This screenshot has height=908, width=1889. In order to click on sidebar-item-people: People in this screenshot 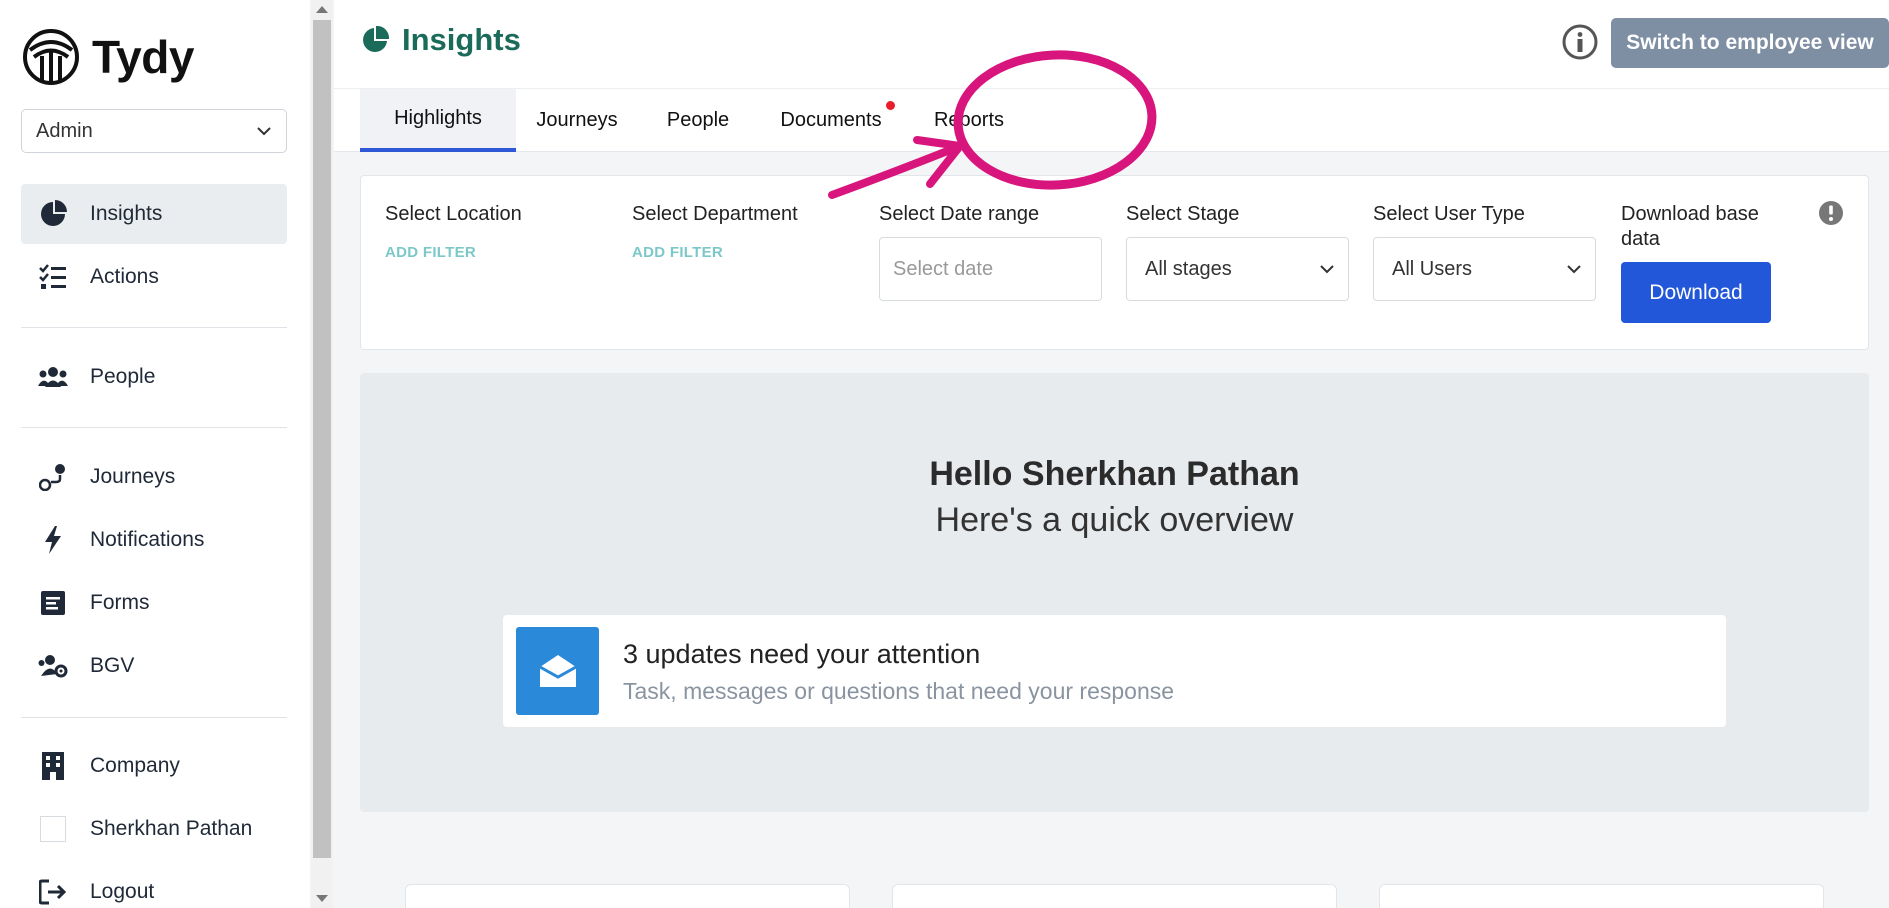, I will do `click(154, 377)`.